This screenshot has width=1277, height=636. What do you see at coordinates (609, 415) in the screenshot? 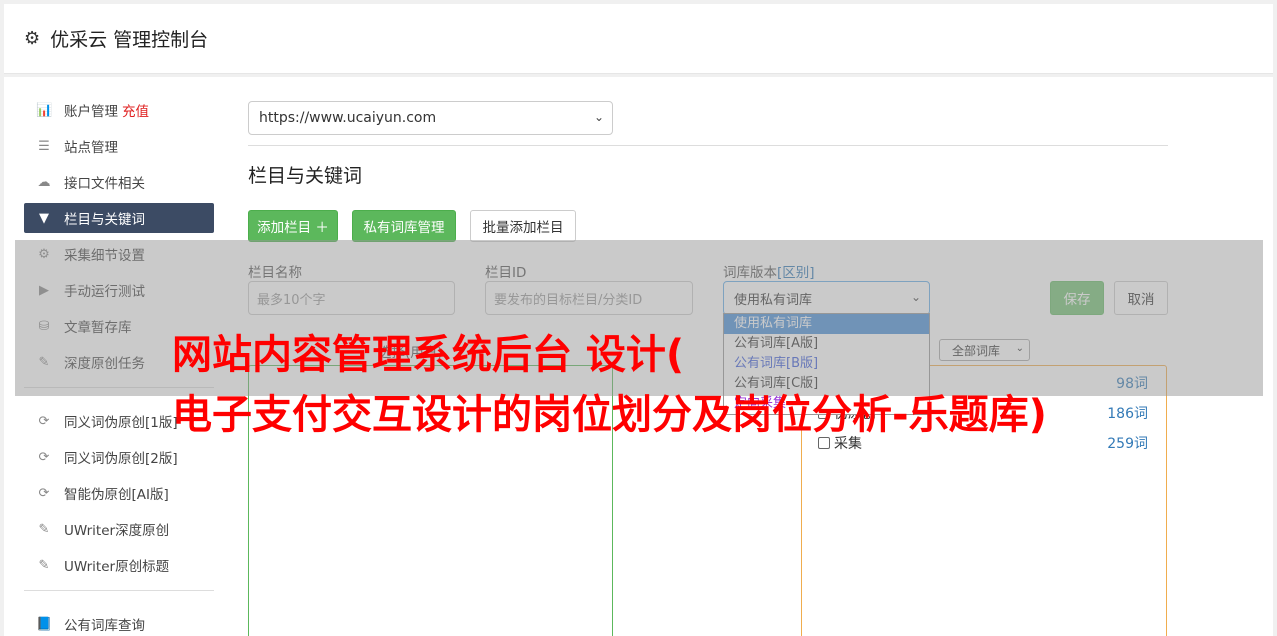
I see `watermark-line-2: 电子支付交互设计的岗位划分及岗位分析-乐题库)` at bounding box center [609, 415].